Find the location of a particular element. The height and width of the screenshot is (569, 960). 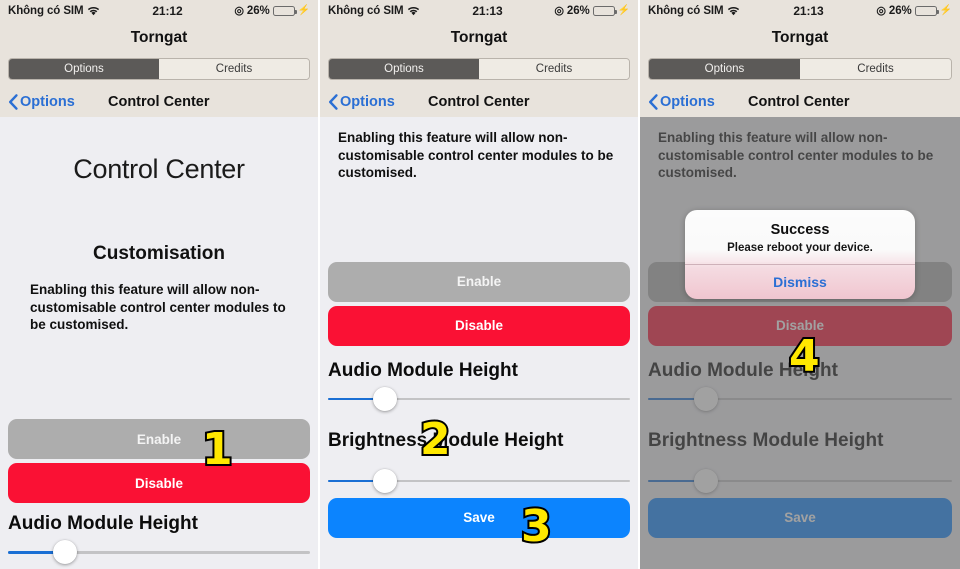

step-badge-3: 3 is located at coordinates (536, 526).